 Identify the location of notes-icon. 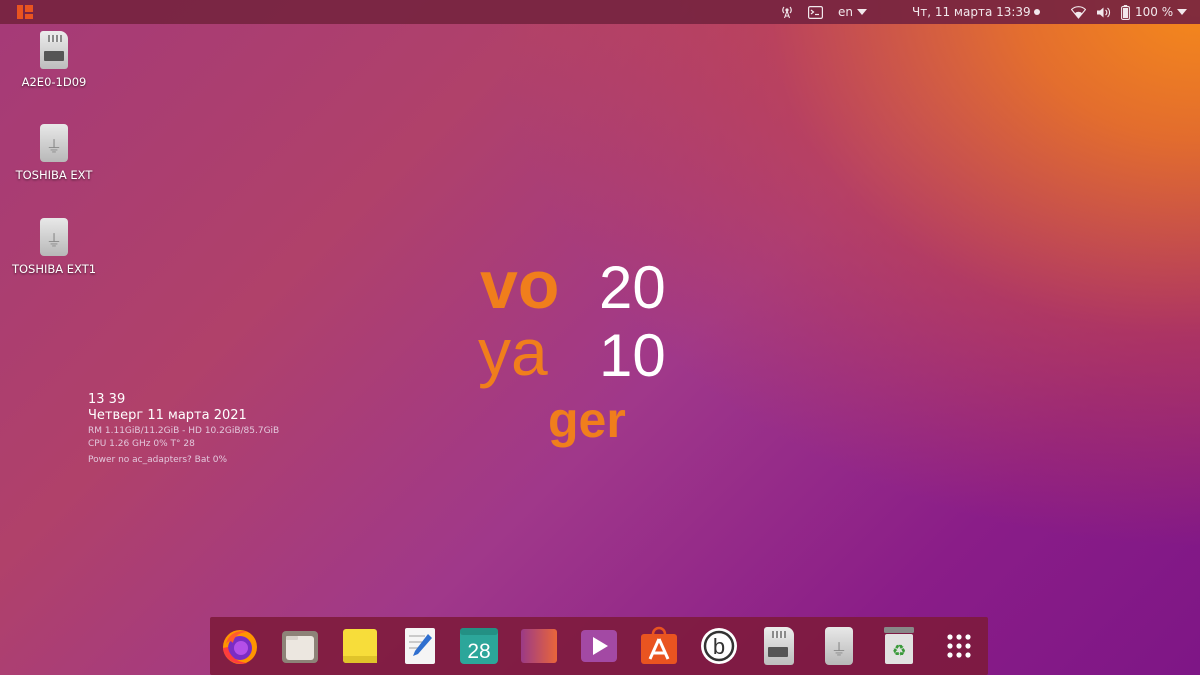
(360, 646).